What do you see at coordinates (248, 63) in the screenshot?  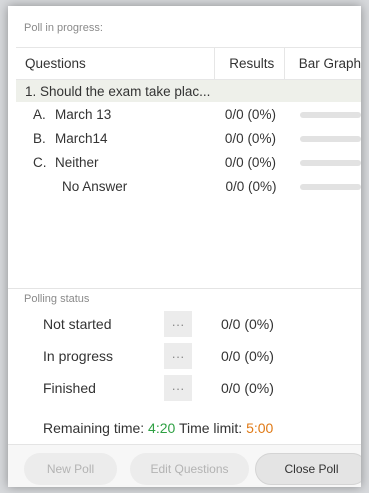 I see `column-results: Results` at bounding box center [248, 63].